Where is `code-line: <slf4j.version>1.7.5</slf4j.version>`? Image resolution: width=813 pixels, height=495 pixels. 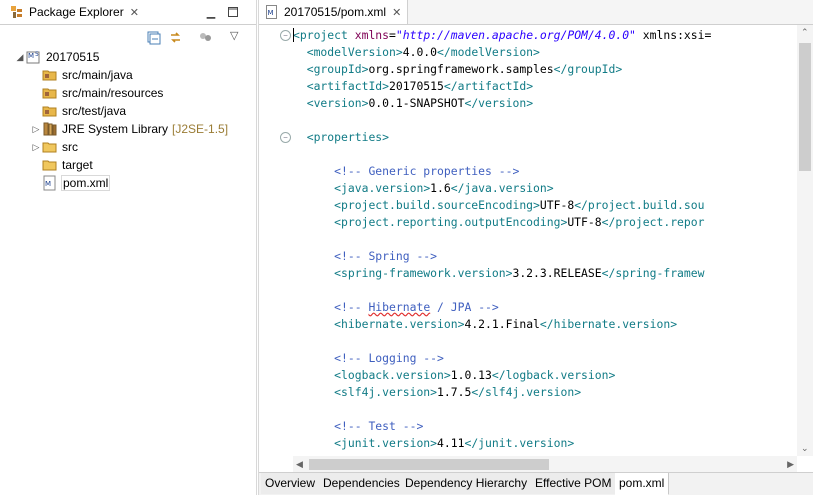 code-line: <slf4j.version>1.7.5</slf4j.version> is located at coordinates (437, 392).